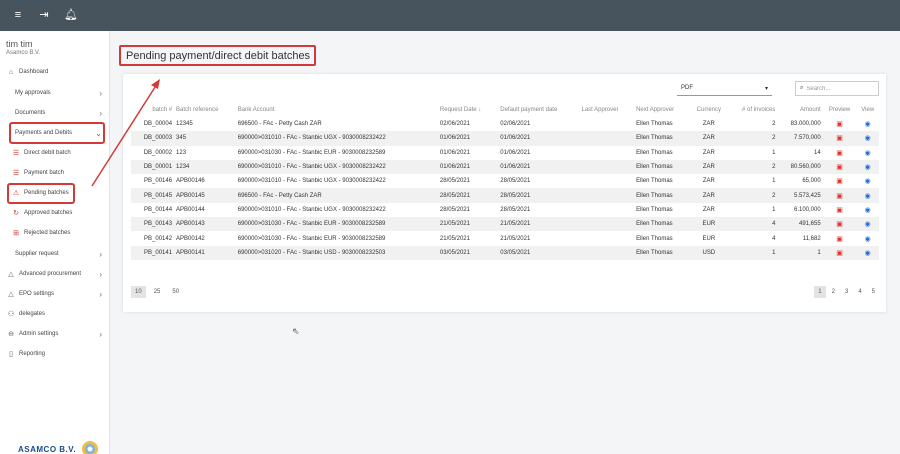 The image size is (900, 454). Describe the element at coordinates (55, 93) in the screenshot. I see `sidebar-item-my-approvals: My approvals ›` at that location.